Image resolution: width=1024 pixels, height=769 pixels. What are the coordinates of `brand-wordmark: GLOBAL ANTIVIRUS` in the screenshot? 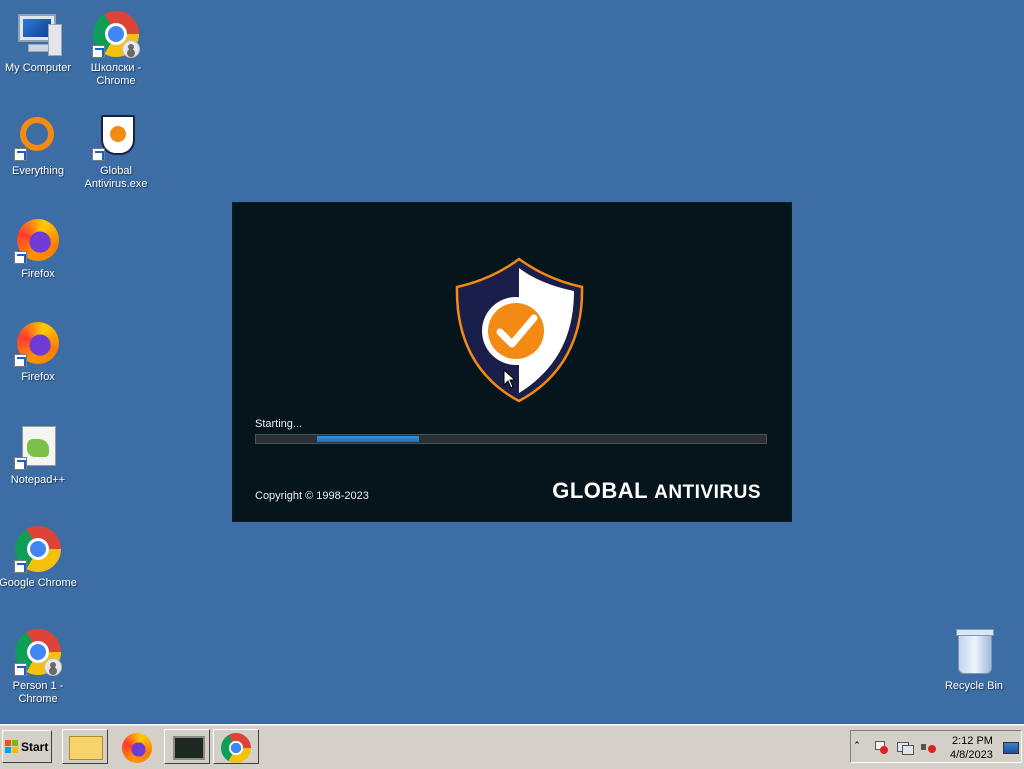 It's located at (656, 491).